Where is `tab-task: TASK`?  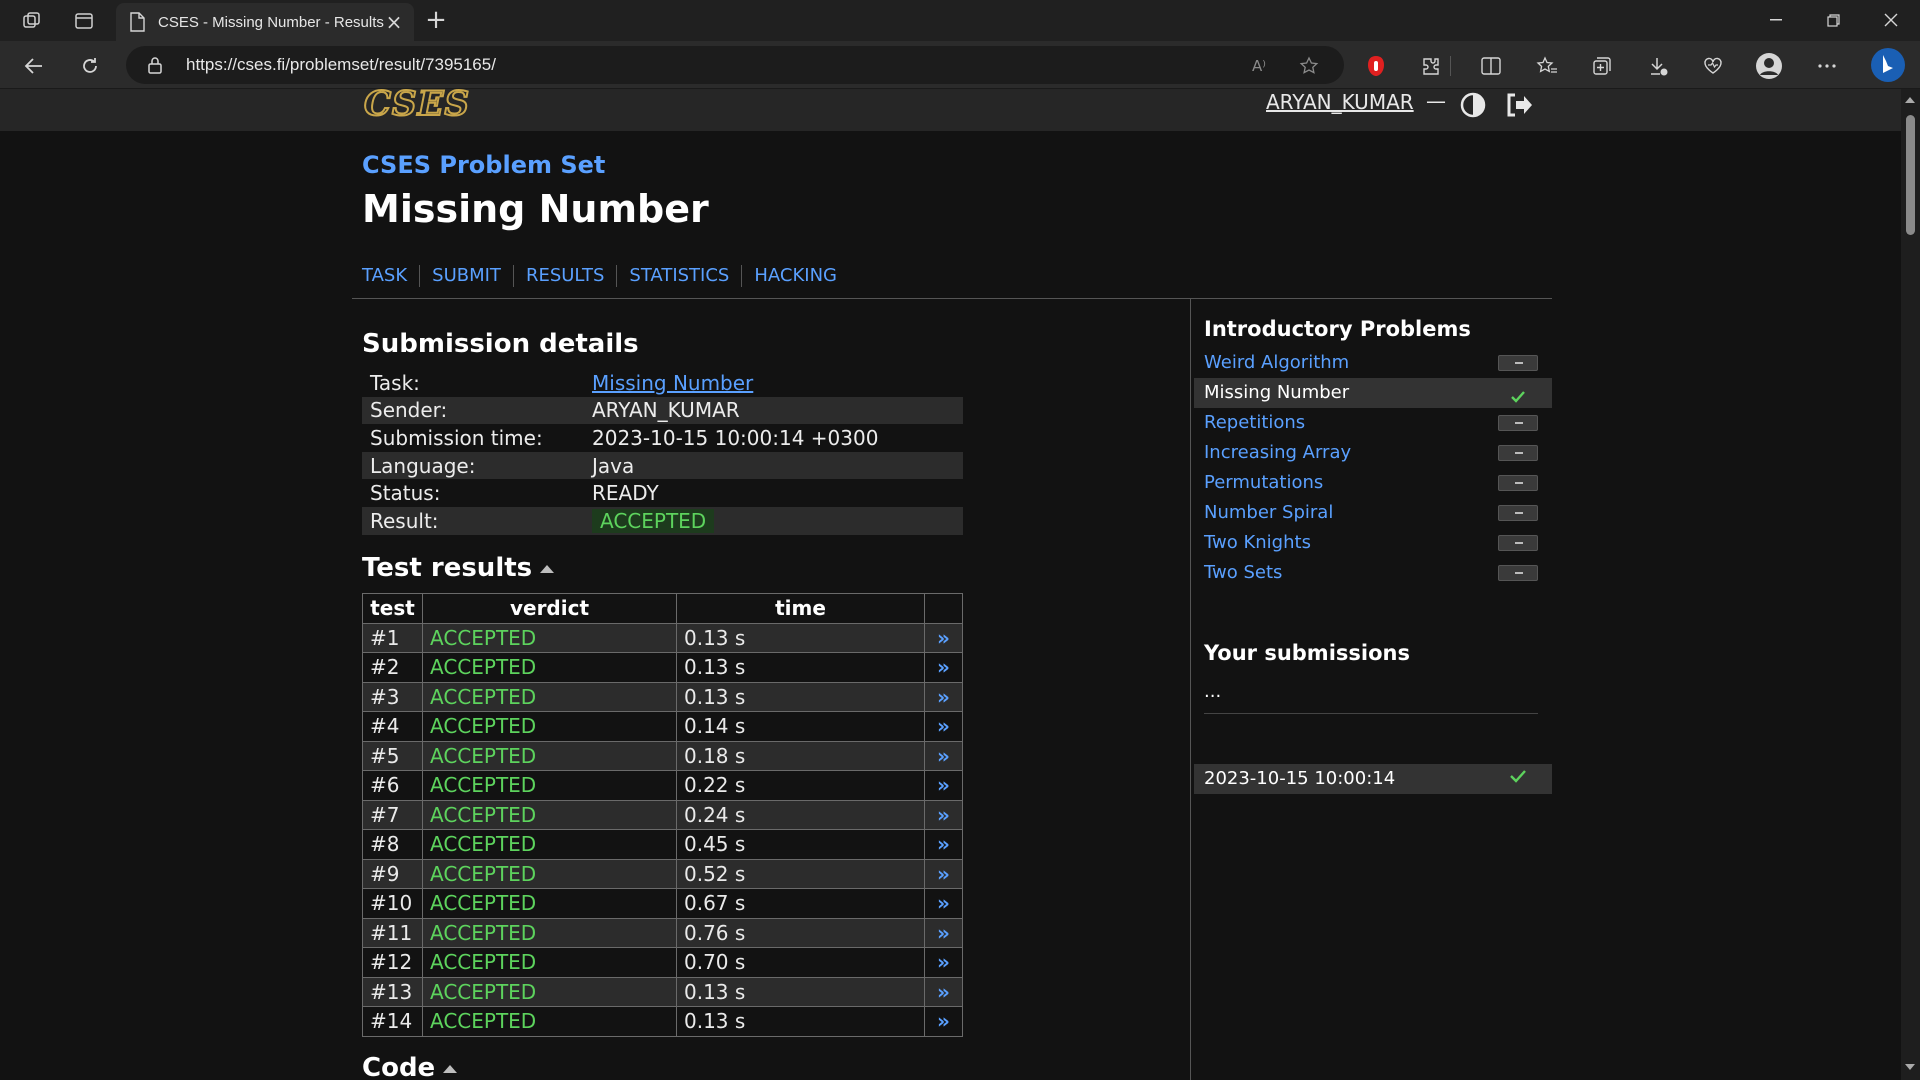 tab-task: TASK is located at coordinates (391, 276).